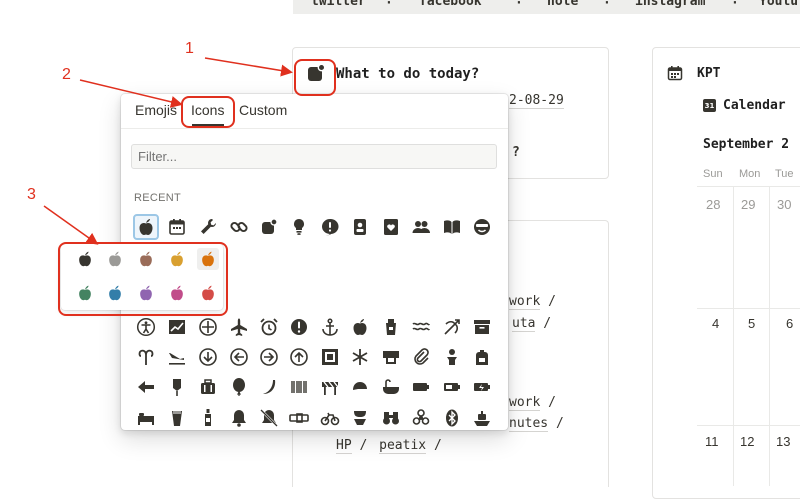 This screenshot has height=499, width=800. Describe the element at coordinates (177, 387) in the screenshot. I see `bag-drip-icon` at that location.